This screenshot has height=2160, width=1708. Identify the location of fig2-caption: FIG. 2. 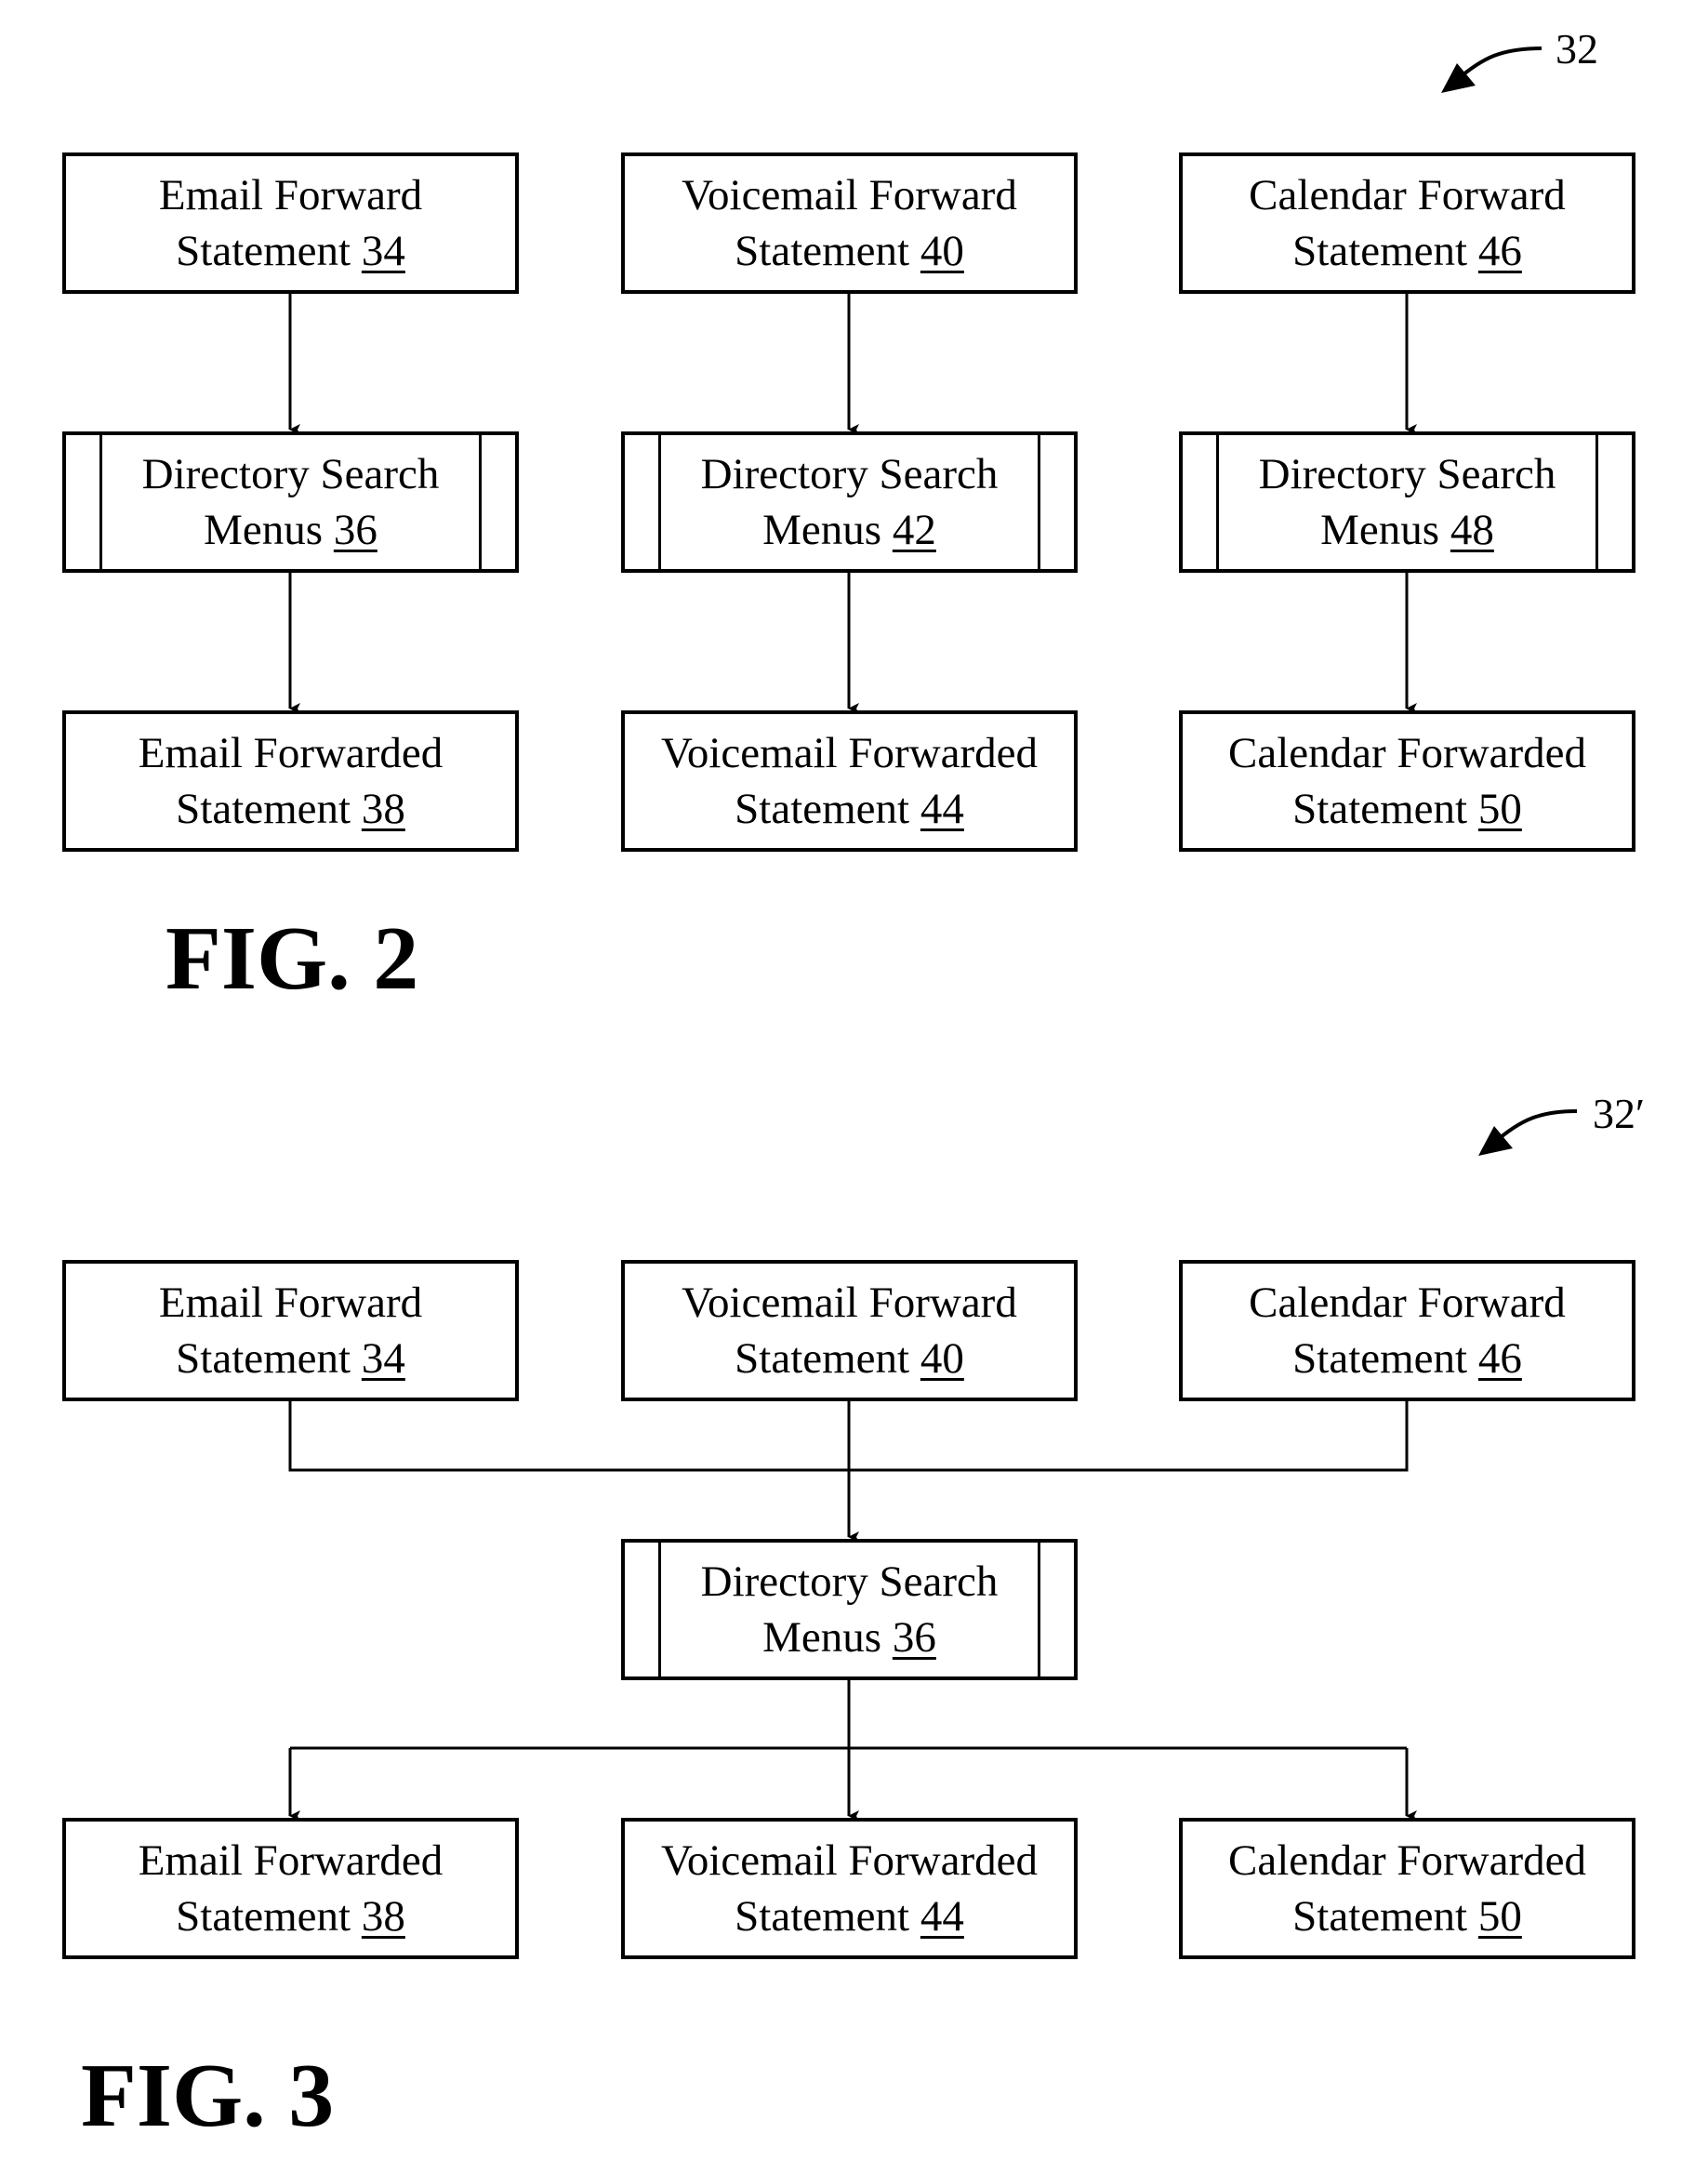
(292, 959).